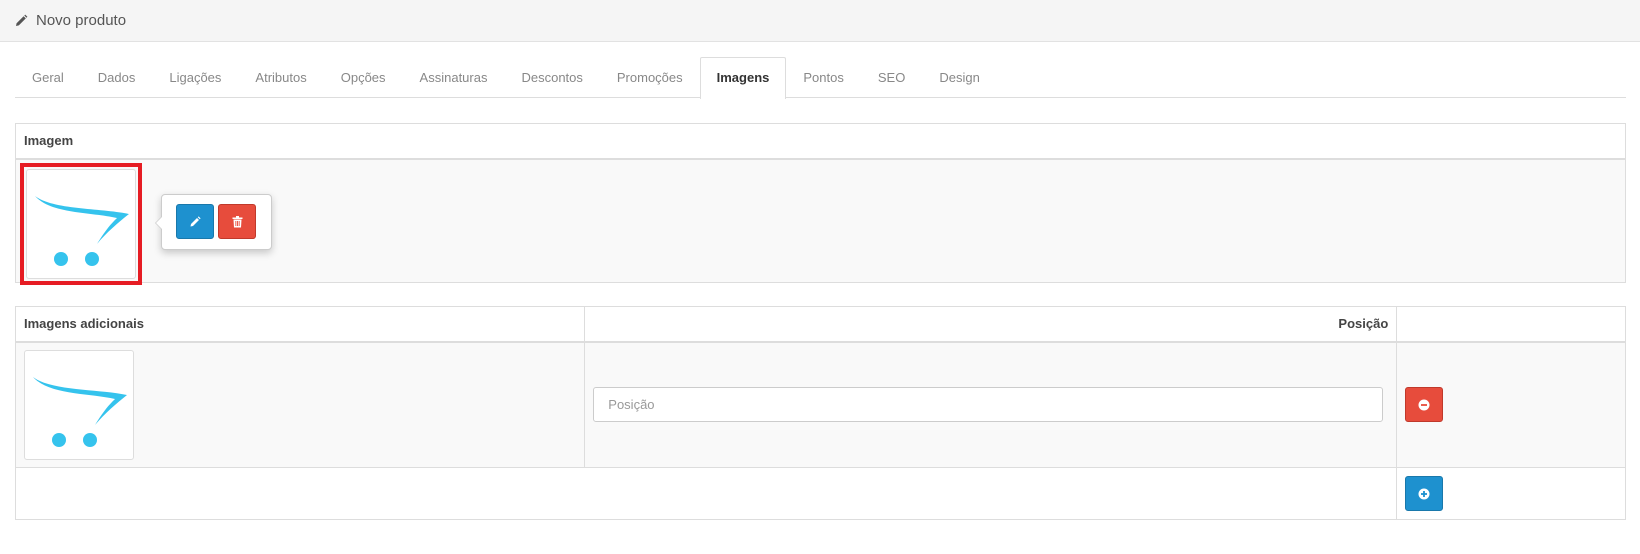 Image resolution: width=1640 pixels, height=554 pixels. What do you see at coordinates (1511, 324) in the screenshot?
I see `actions-column-header` at bounding box center [1511, 324].